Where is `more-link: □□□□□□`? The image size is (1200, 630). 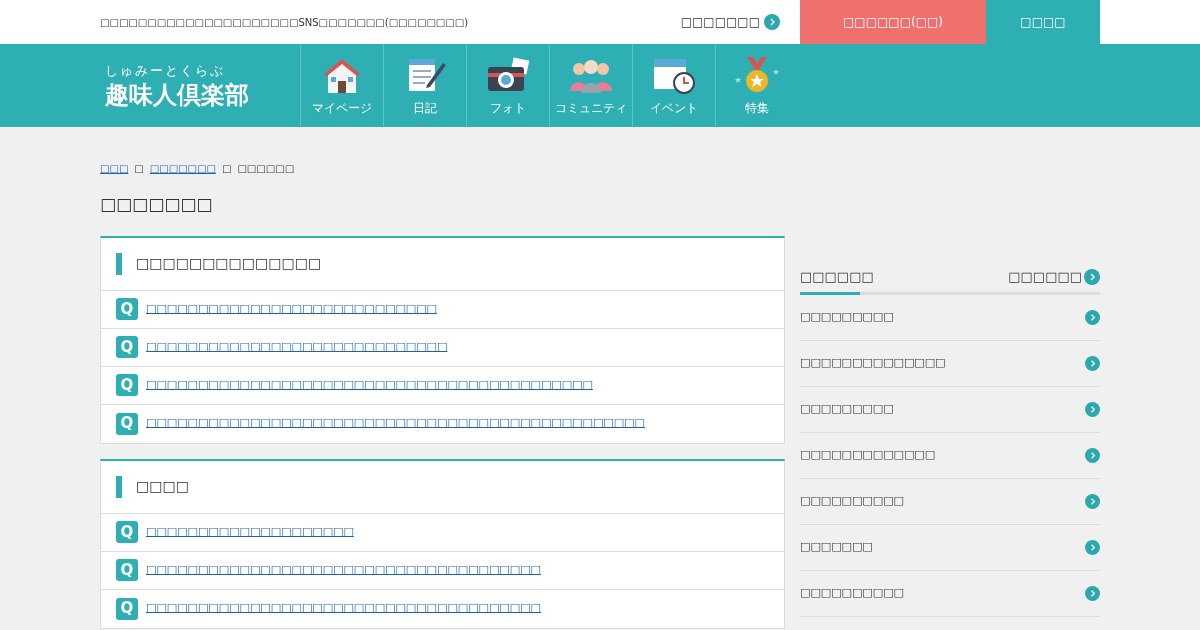
more-link: □□□□□□ is located at coordinates (1054, 276).